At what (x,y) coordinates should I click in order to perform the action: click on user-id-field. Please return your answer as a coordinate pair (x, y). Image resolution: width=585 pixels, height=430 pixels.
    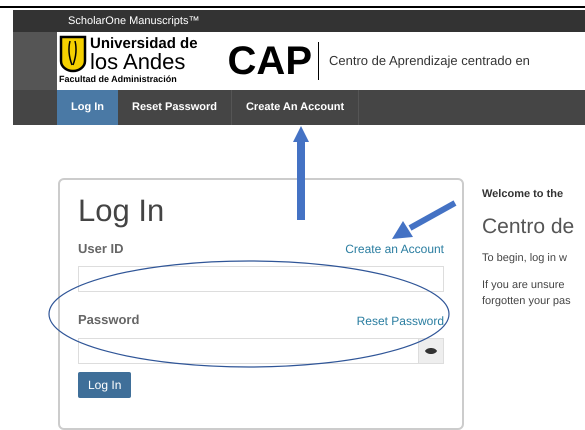
    Looking at the image, I should click on (261, 279).